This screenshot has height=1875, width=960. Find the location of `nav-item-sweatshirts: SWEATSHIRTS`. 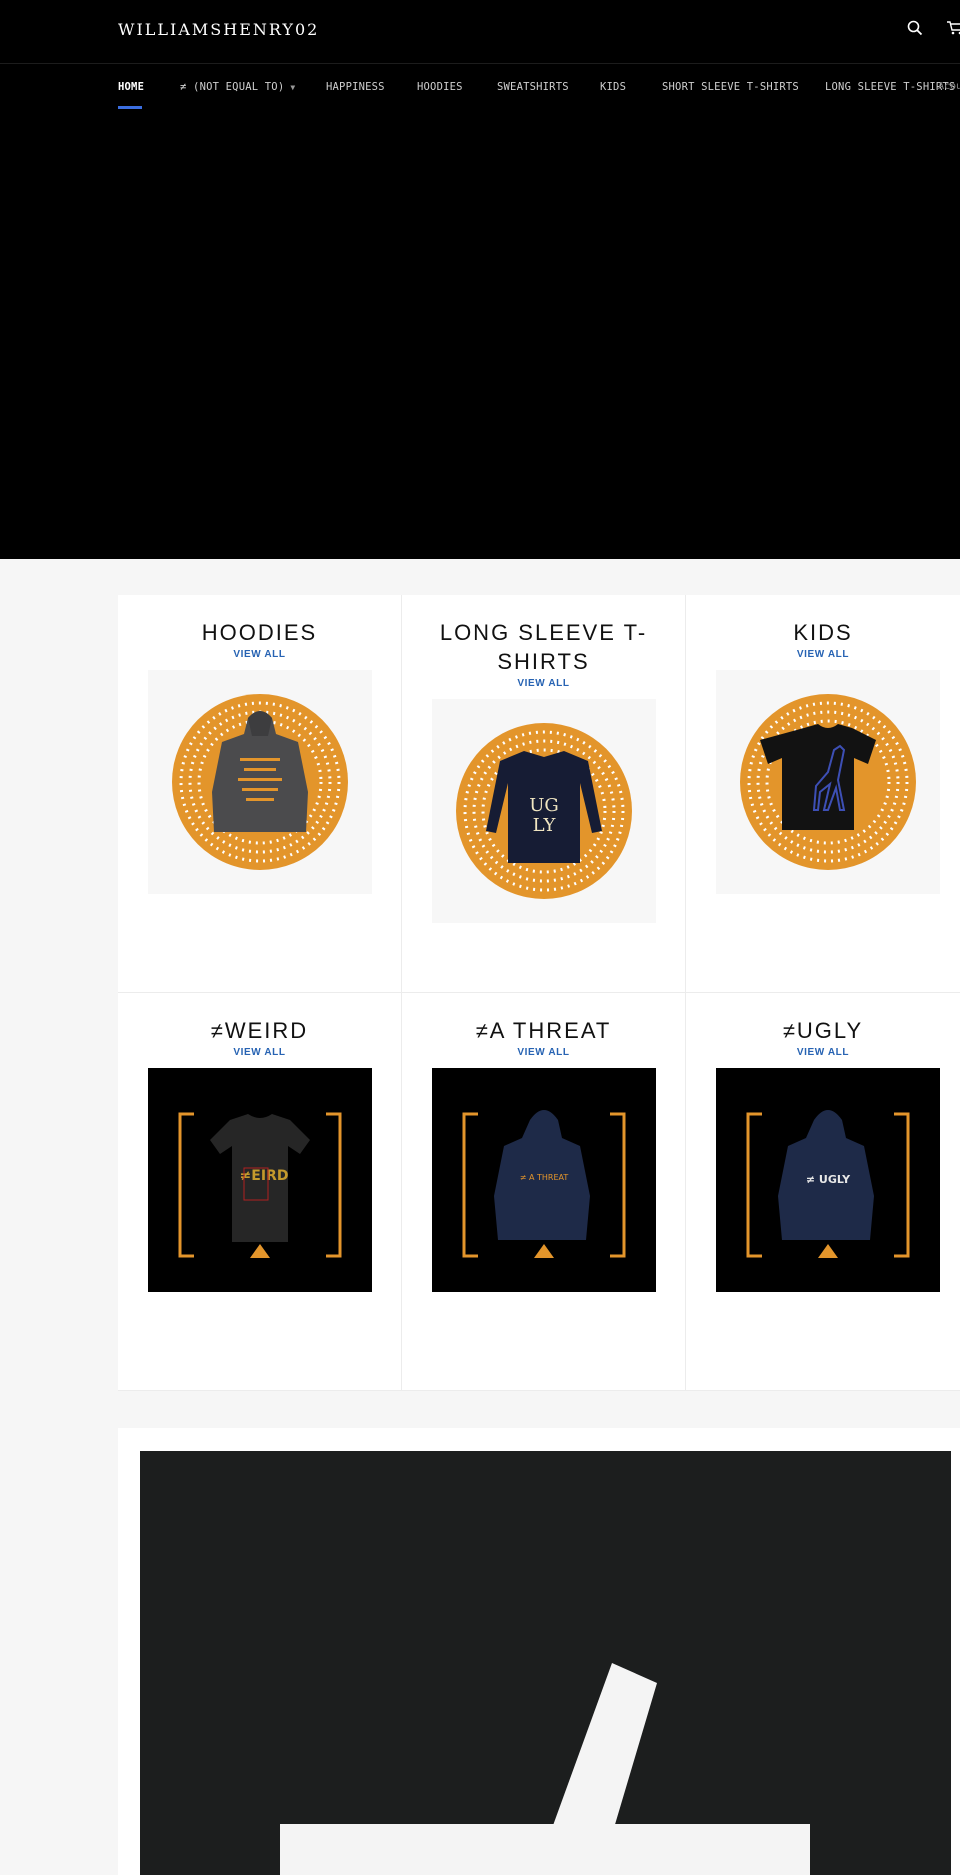

nav-item-sweatshirts: SWEATSHIRTS is located at coordinates (533, 87).